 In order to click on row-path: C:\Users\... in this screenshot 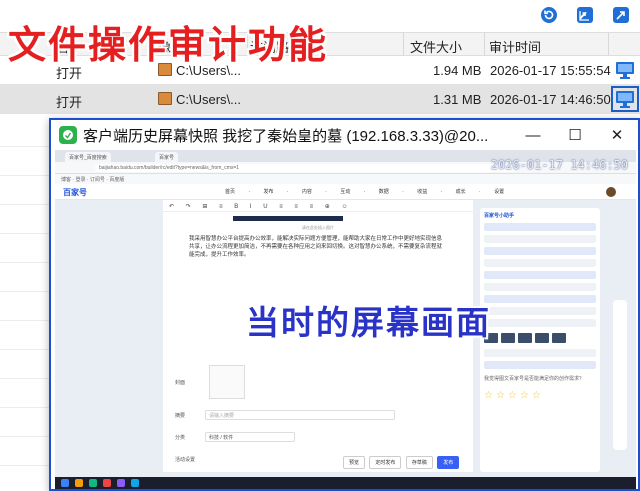, I will do `click(209, 99)`.